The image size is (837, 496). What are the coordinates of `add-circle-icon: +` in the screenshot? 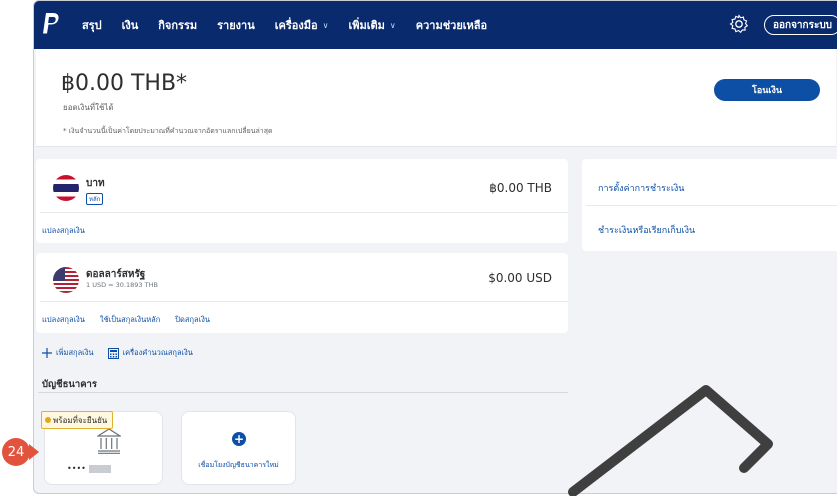 It's located at (239, 439).